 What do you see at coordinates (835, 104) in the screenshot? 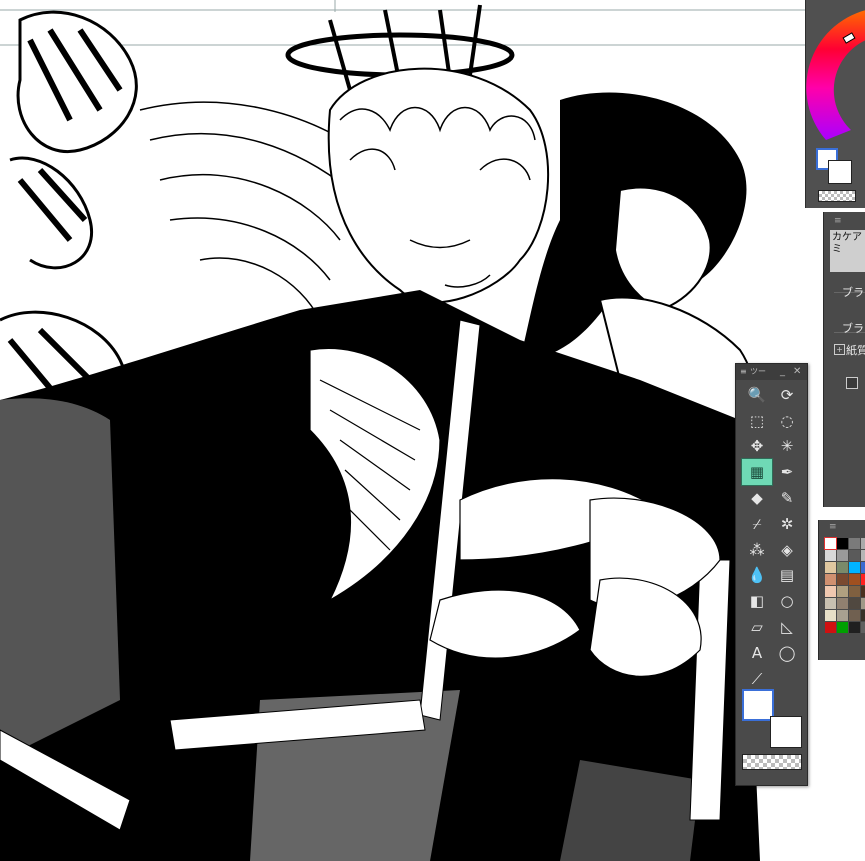
I see `color-wheel-panel` at bounding box center [835, 104].